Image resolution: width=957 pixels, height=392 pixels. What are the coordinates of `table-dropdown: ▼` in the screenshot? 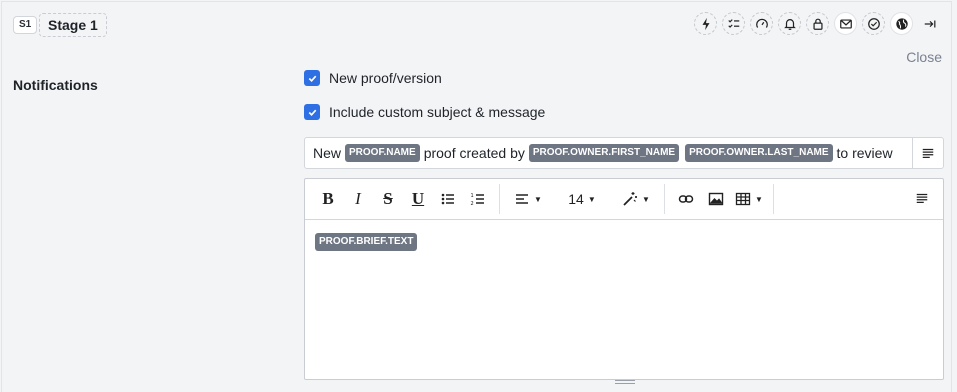 It's located at (749, 199).